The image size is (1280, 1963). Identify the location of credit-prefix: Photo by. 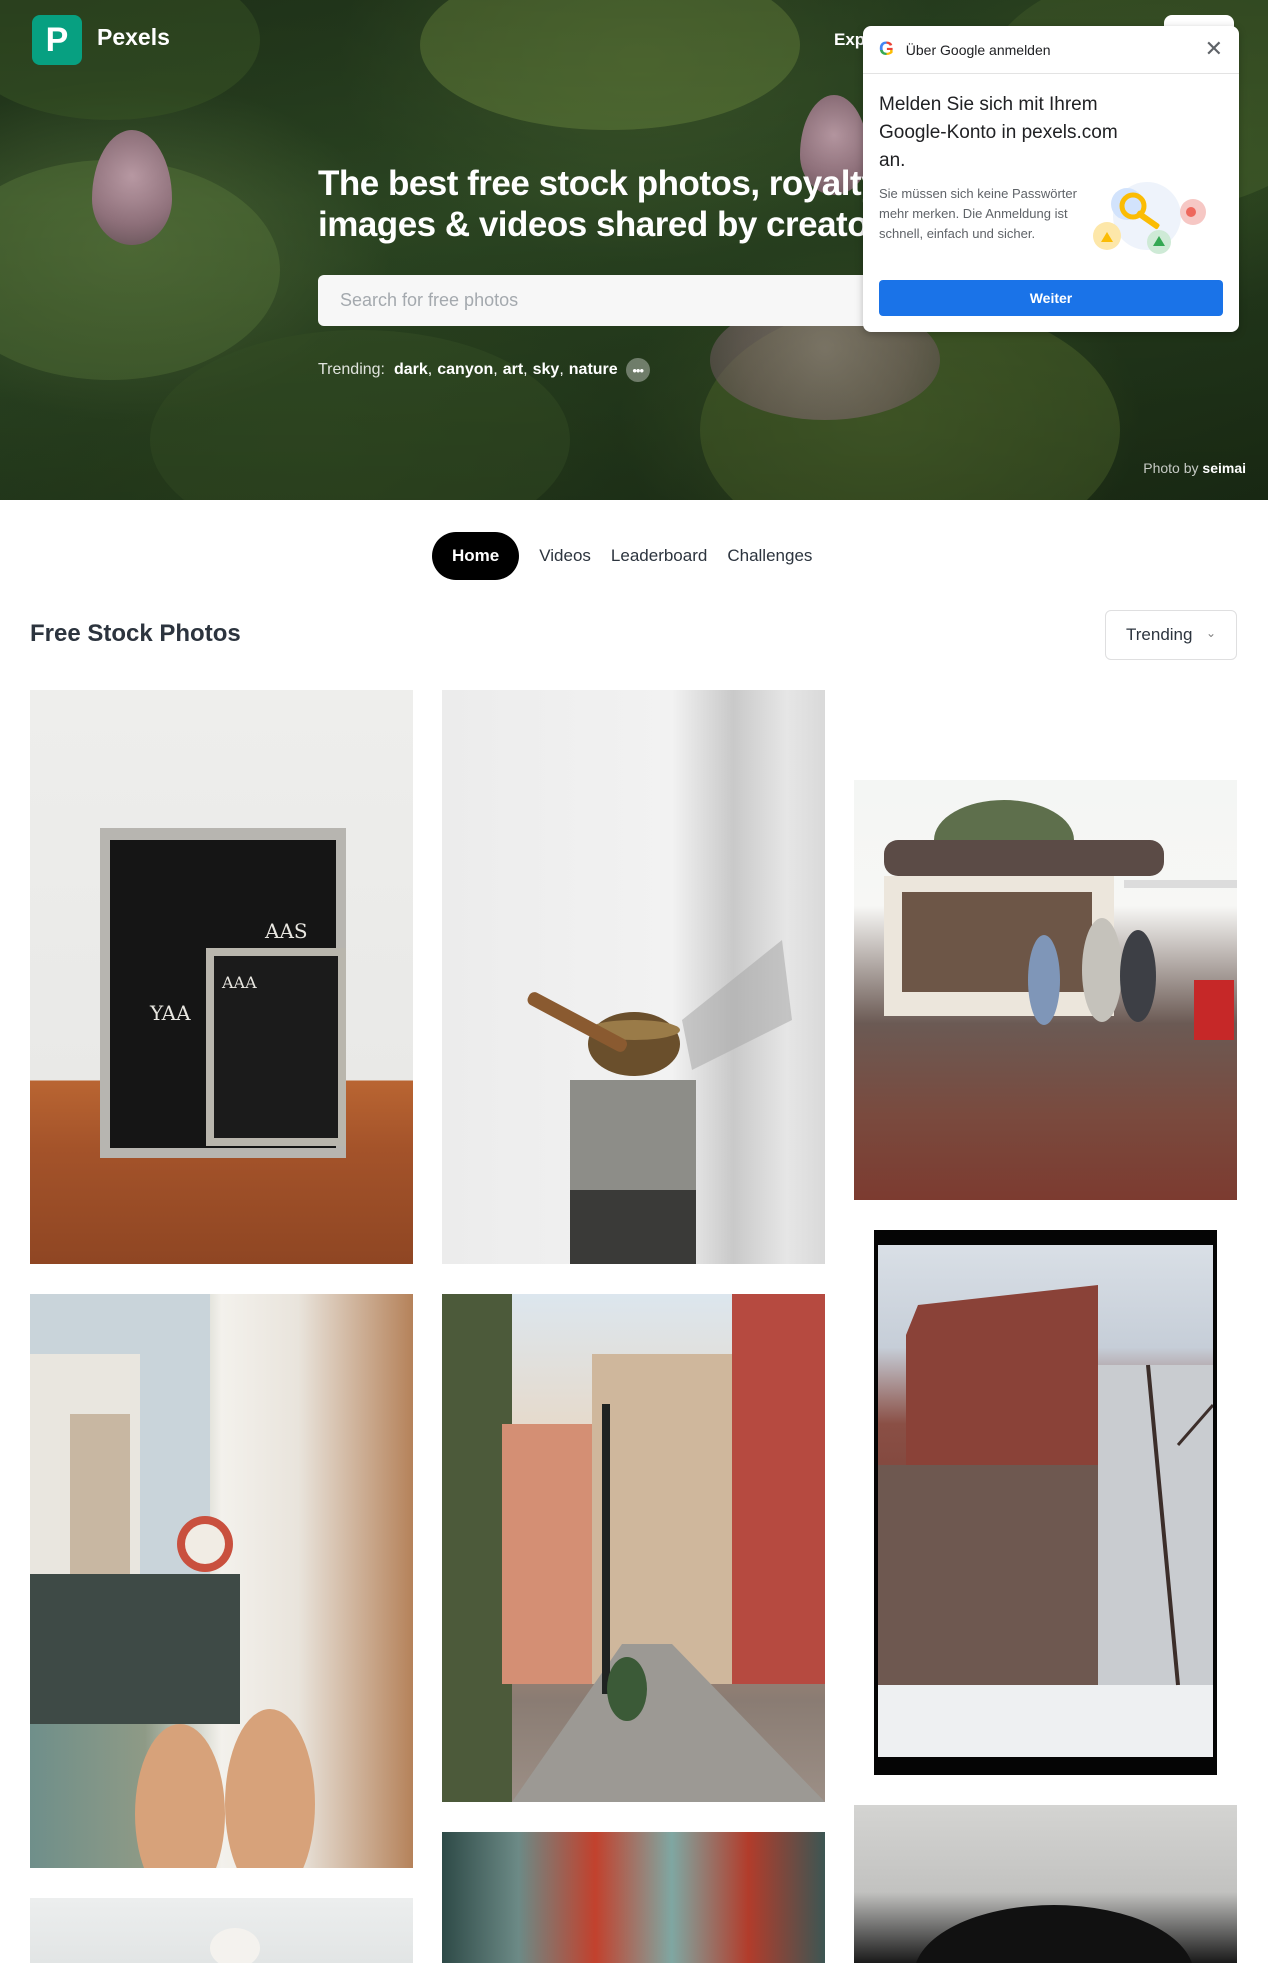
(1171, 468).